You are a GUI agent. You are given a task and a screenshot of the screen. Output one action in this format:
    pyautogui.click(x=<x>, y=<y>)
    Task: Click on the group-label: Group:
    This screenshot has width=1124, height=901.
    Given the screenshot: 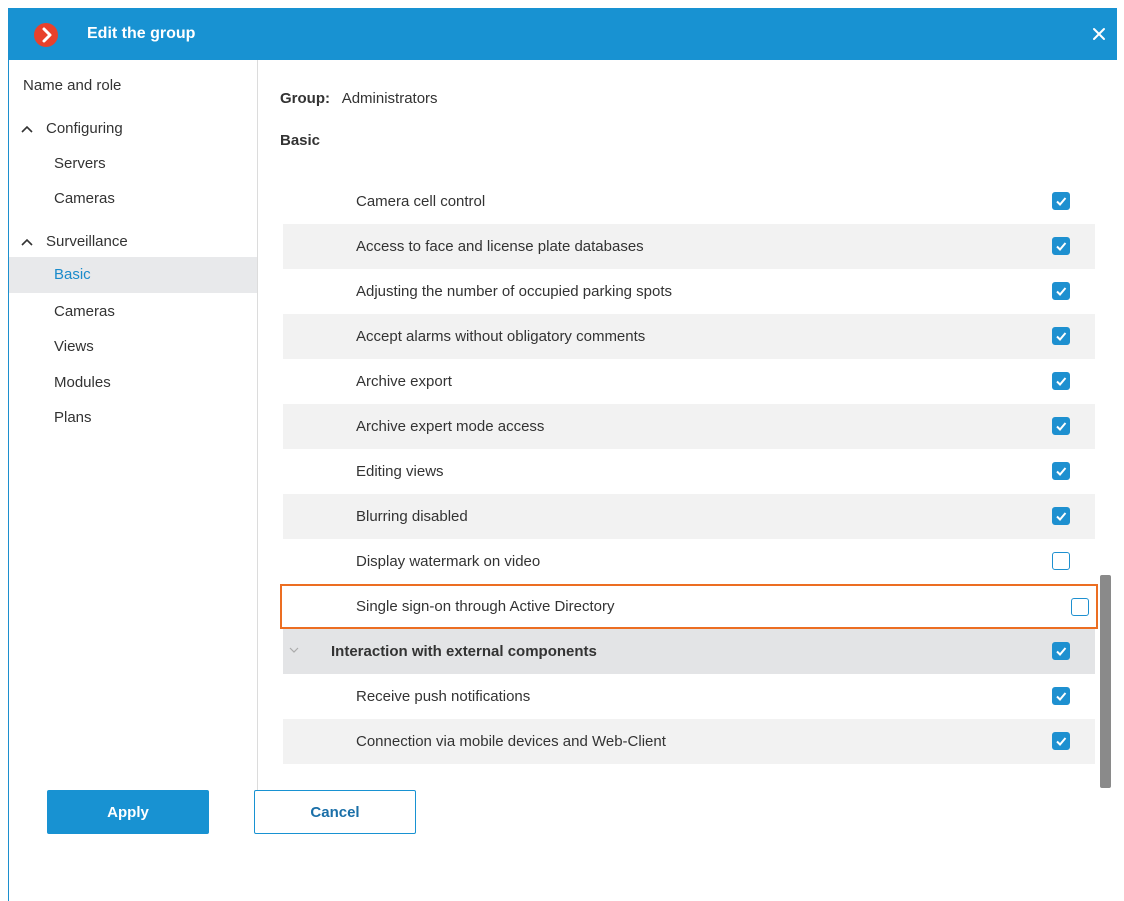 What is the action you would take?
    pyautogui.click(x=305, y=98)
    